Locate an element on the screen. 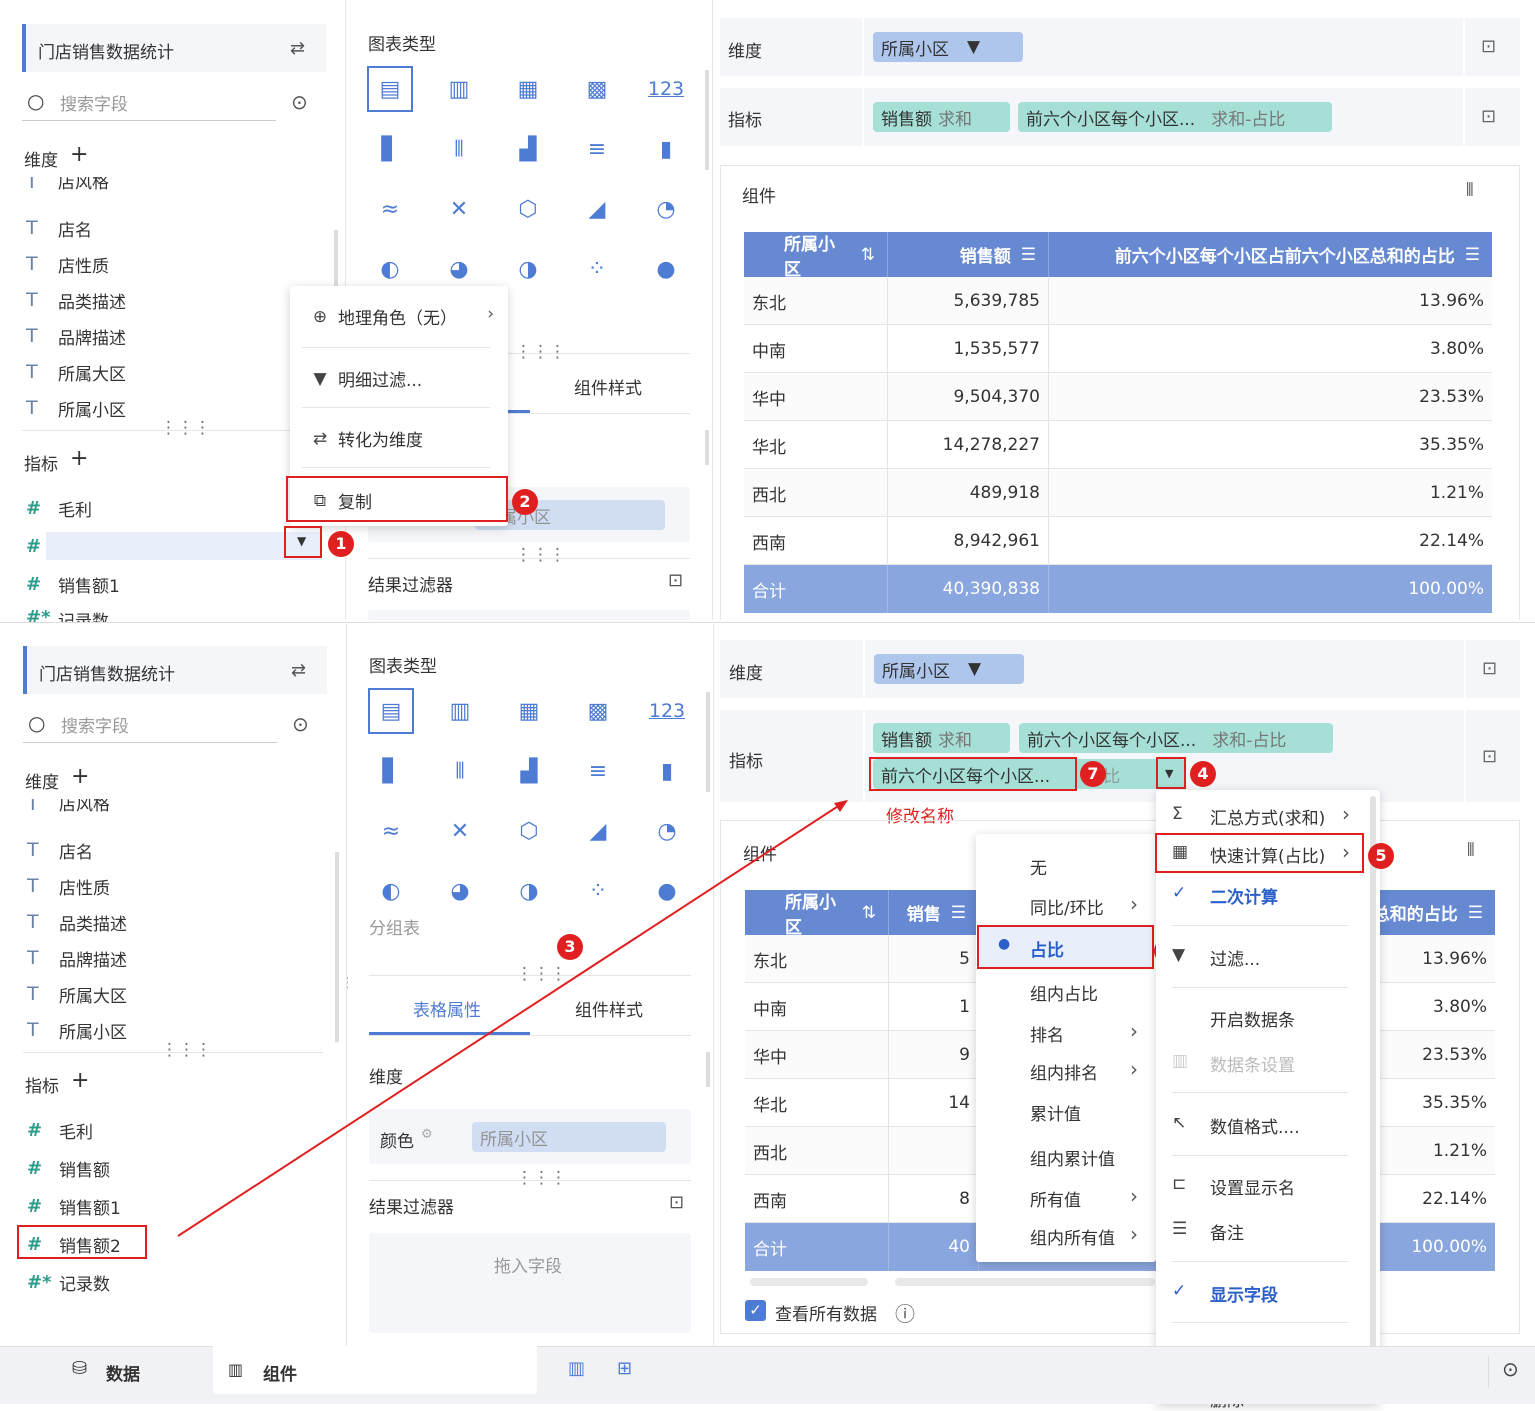 The image size is (1535, 1411). annotation-arrow is located at coordinates (512, 1018).